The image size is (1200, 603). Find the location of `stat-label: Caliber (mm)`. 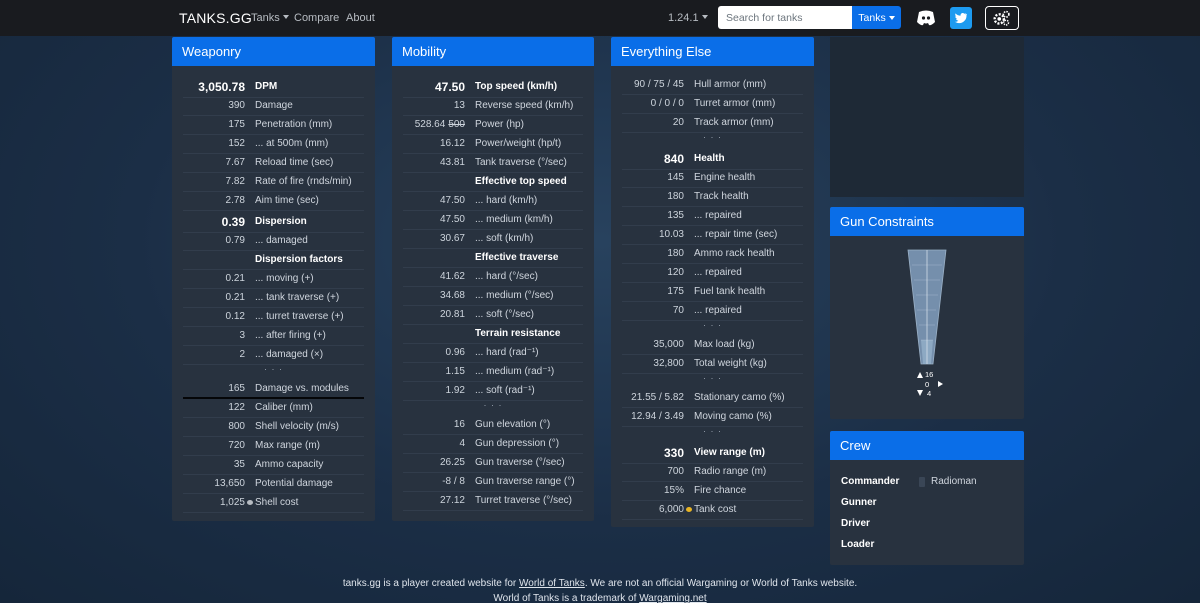

stat-label: Caliber (mm) is located at coordinates (284, 407).